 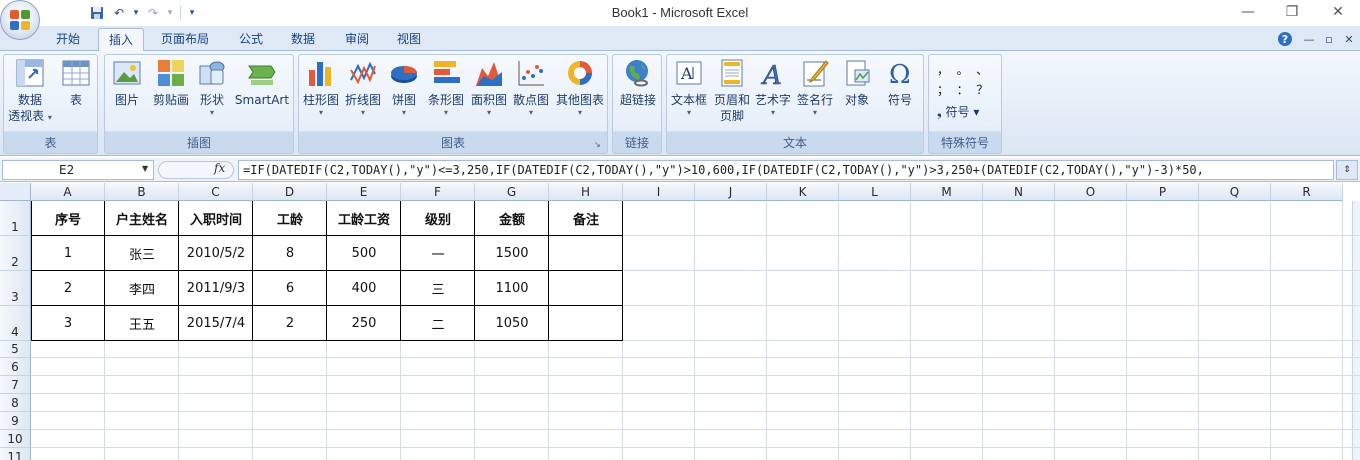 What do you see at coordinates (15, 192) in the screenshot?
I see `select-all-button` at bounding box center [15, 192].